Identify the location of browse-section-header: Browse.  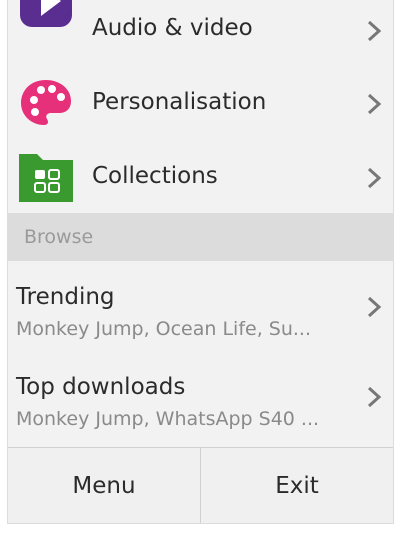
(200, 237).